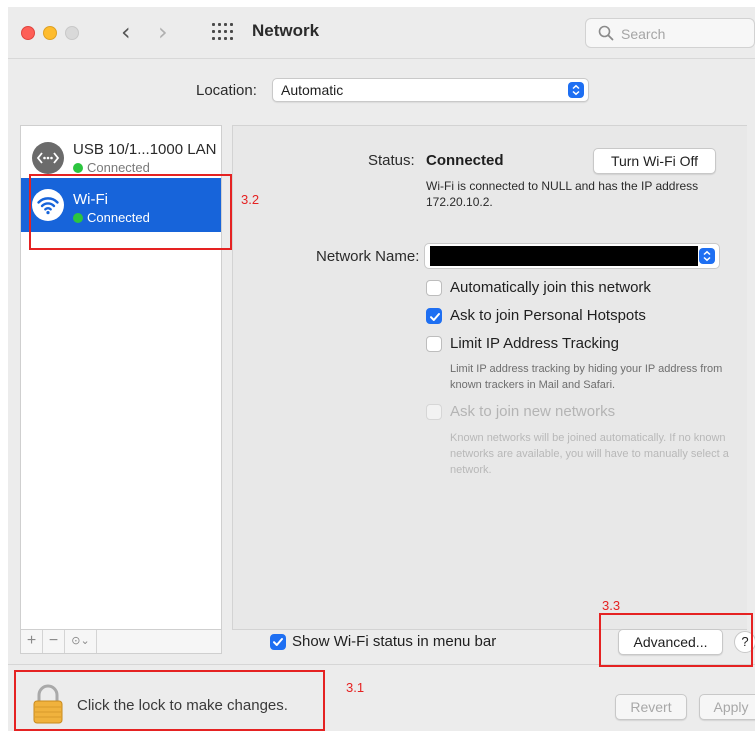 The width and height of the screenshot is (755, 731). Describe the element at coordinates (286, 30) in the screenshot. I see `window-title: Network` at that location.